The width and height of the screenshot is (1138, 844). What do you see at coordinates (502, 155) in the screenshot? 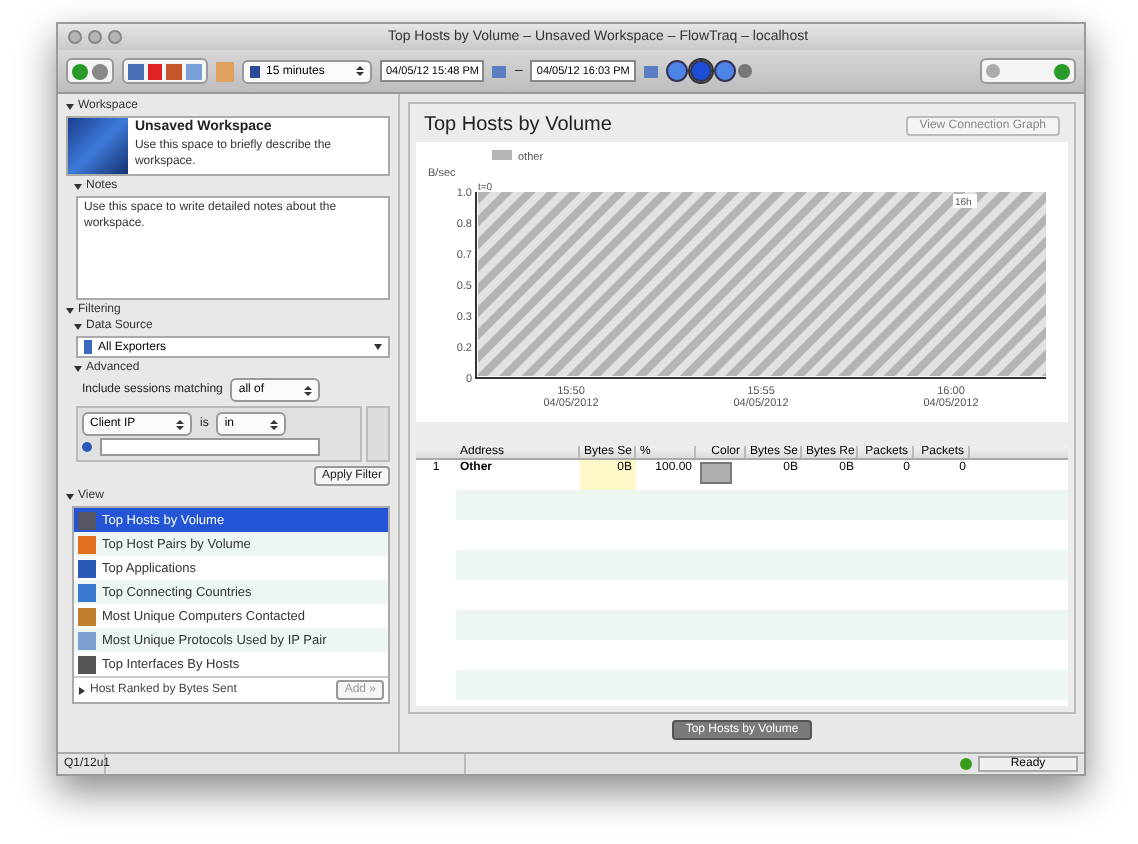
I see `legend-swatch` at bounding box center [502, 155].